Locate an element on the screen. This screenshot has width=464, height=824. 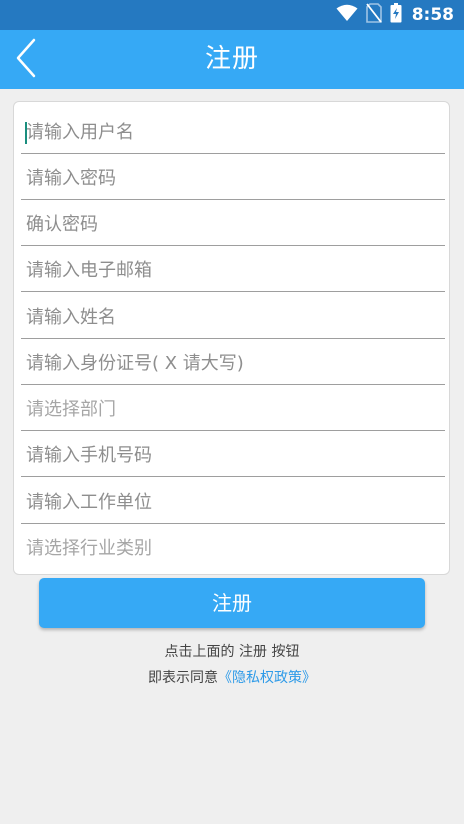
battery-charging-icon is located at coordinates (396, 15).